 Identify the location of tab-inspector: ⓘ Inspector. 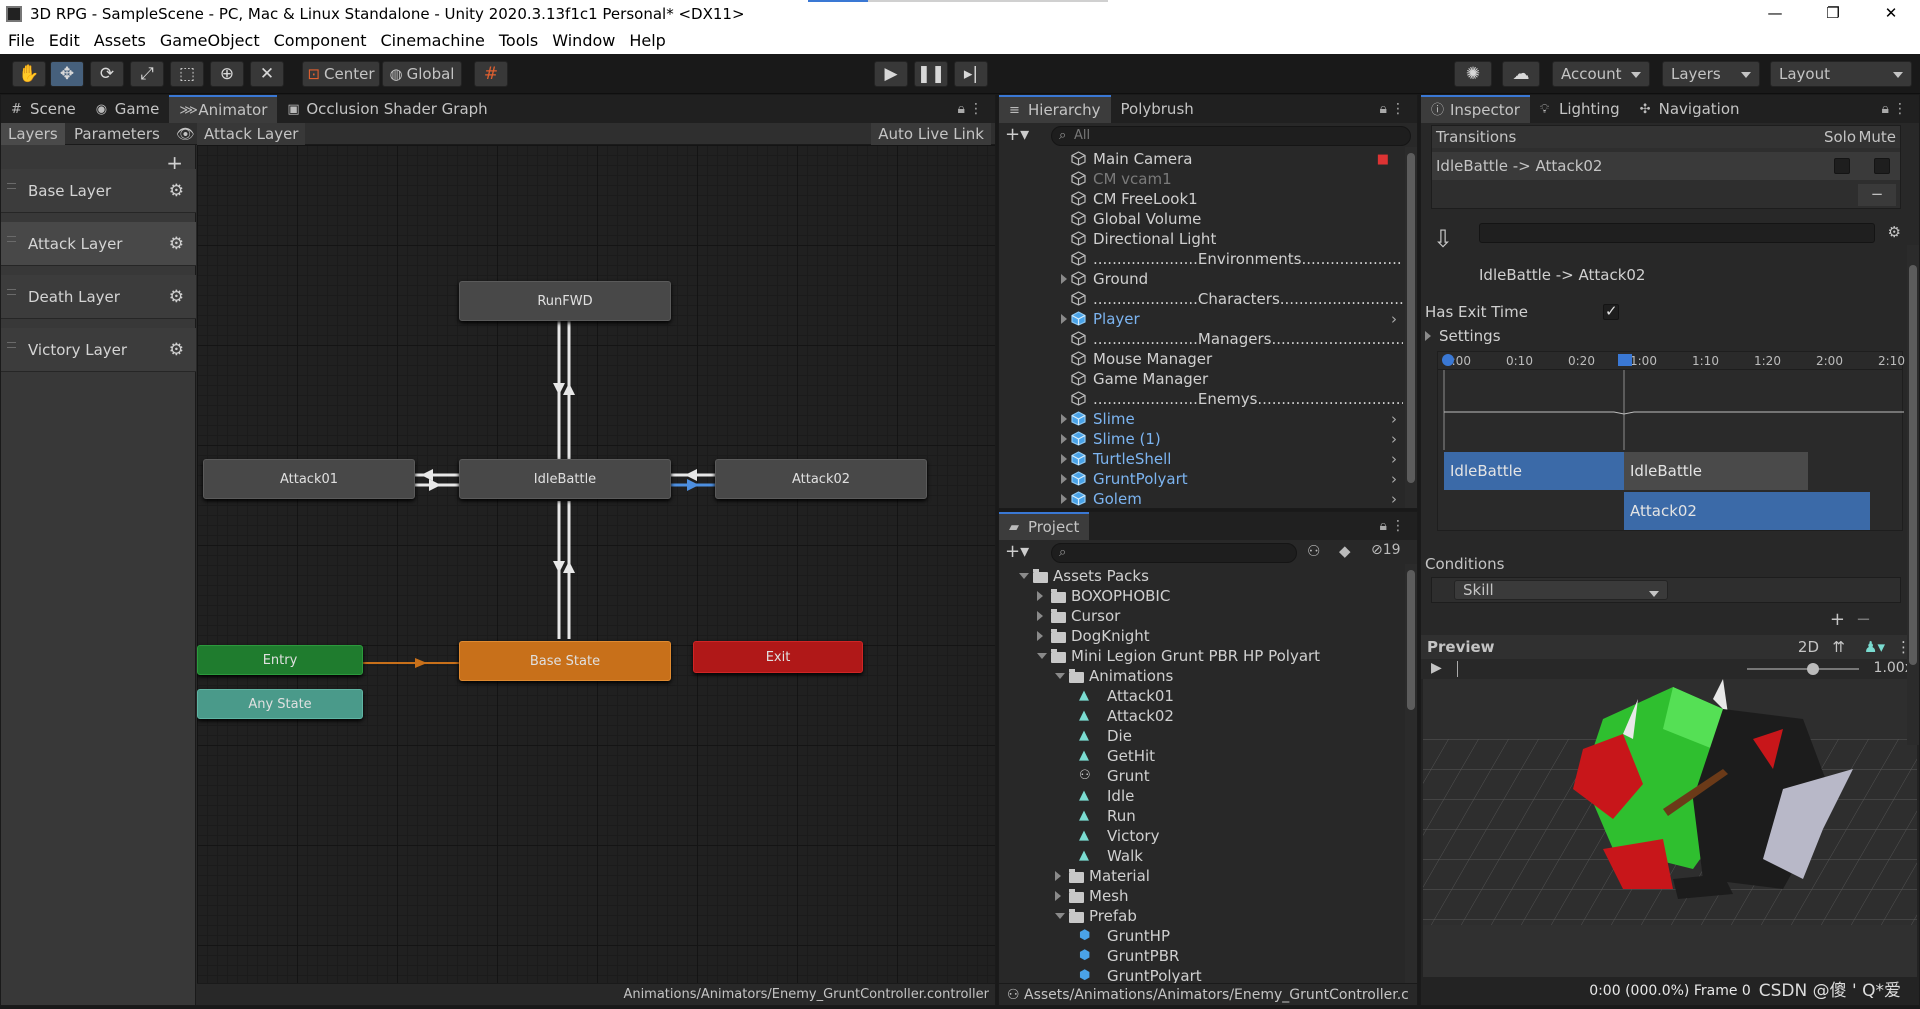
(1475, 109).